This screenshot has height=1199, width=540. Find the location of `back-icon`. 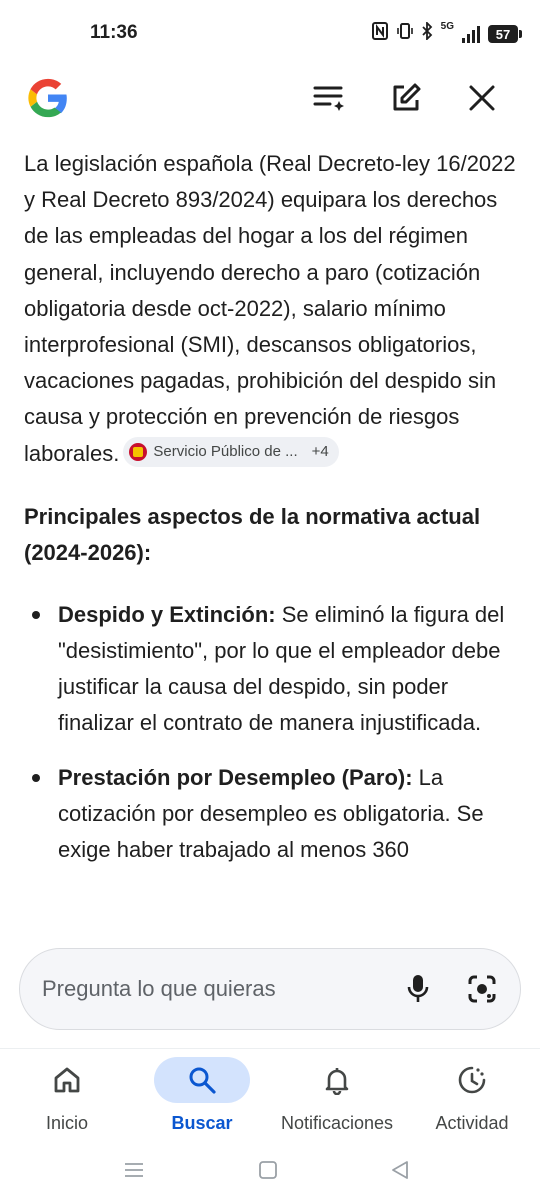

back-icon is located at coordinates (400, 1170).